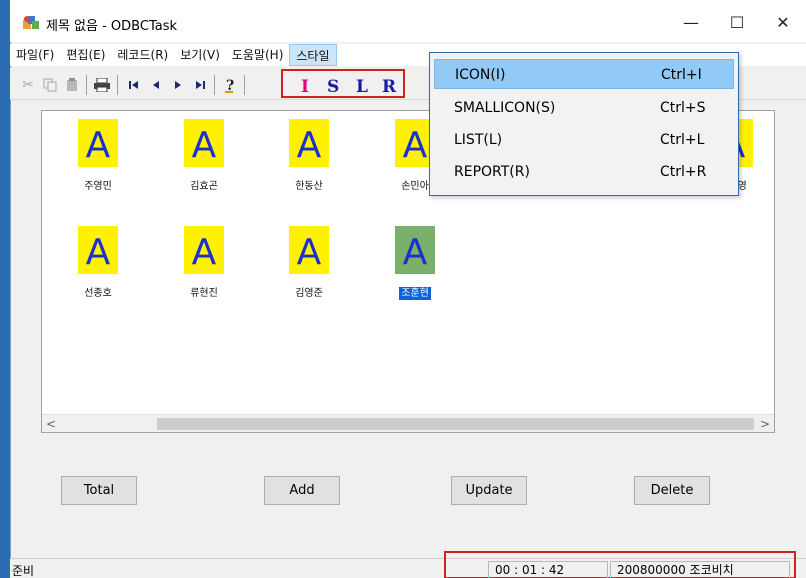 The height and width of the screenshot is (578, 806). I want to click on menu-record: 레코드(R), so click(142, 55).